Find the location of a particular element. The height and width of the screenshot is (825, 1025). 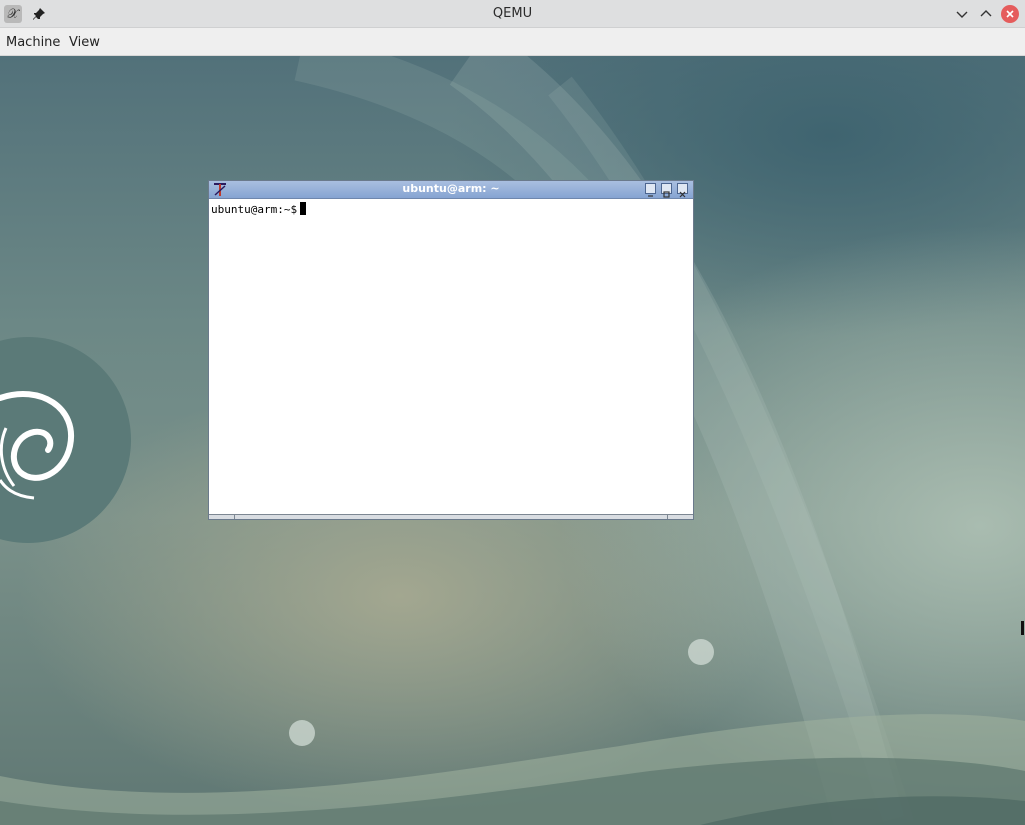

shell-prompt: ubuntu@arm:~$ is located at coordinates (254, 209).